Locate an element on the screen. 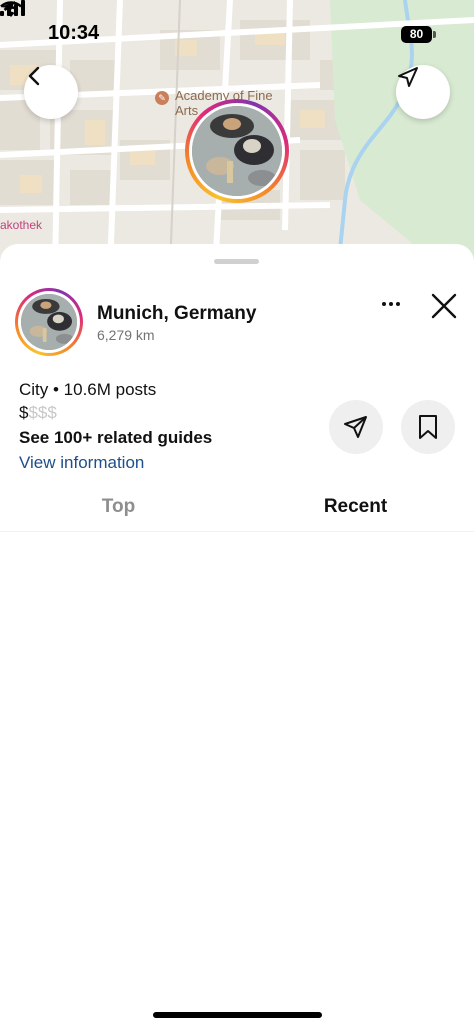 The width and height of the screenshot is (474, 1027). category-and-post-count: City • 10.6M posts is located at coordinates (88, 389).